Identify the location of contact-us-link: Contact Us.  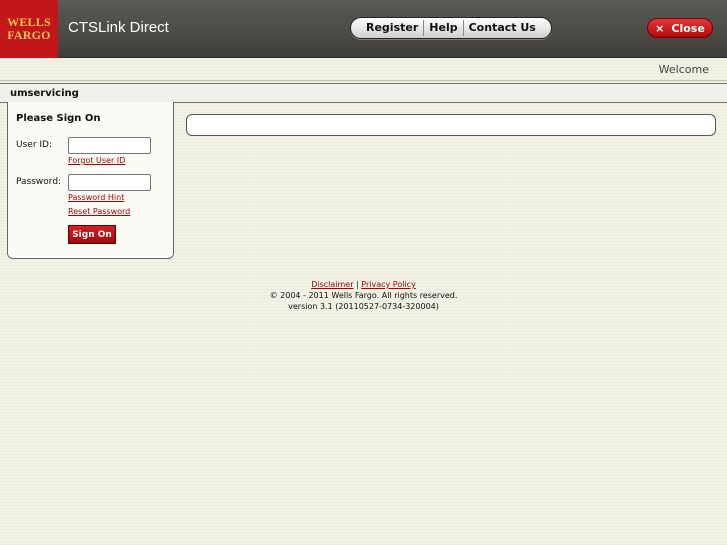
(502, 28).